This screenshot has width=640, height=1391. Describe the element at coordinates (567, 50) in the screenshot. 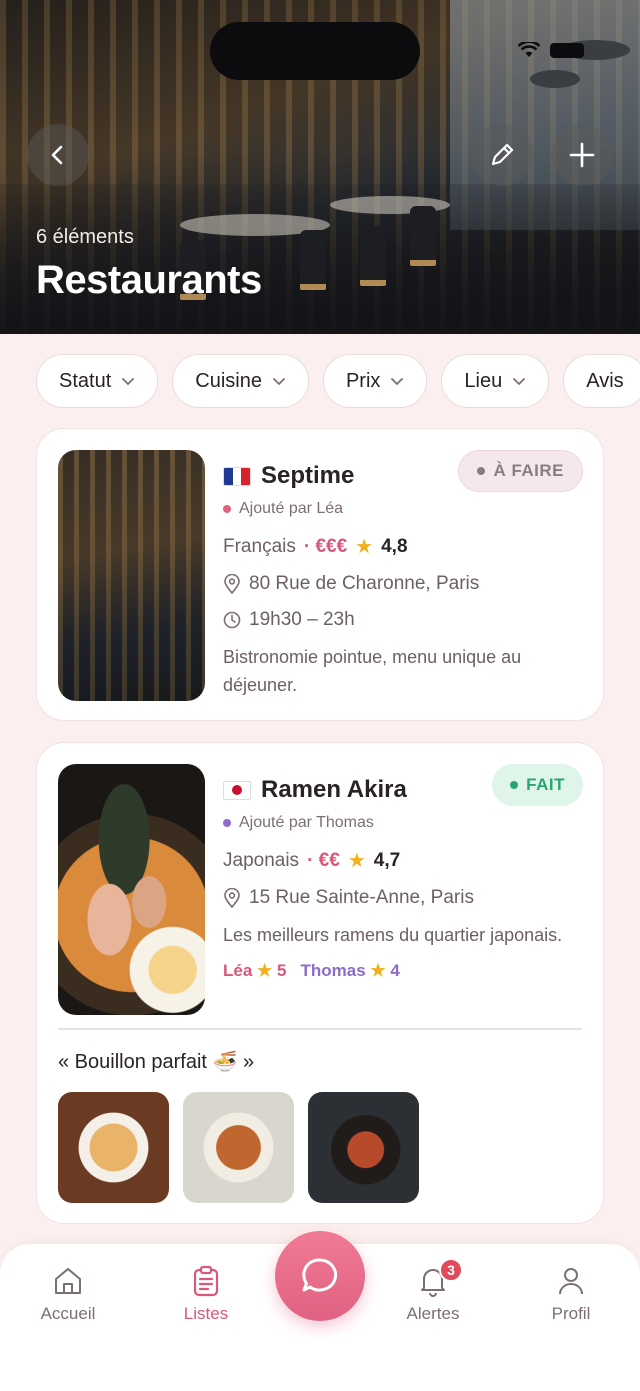

I see `battery-icon` at that location.